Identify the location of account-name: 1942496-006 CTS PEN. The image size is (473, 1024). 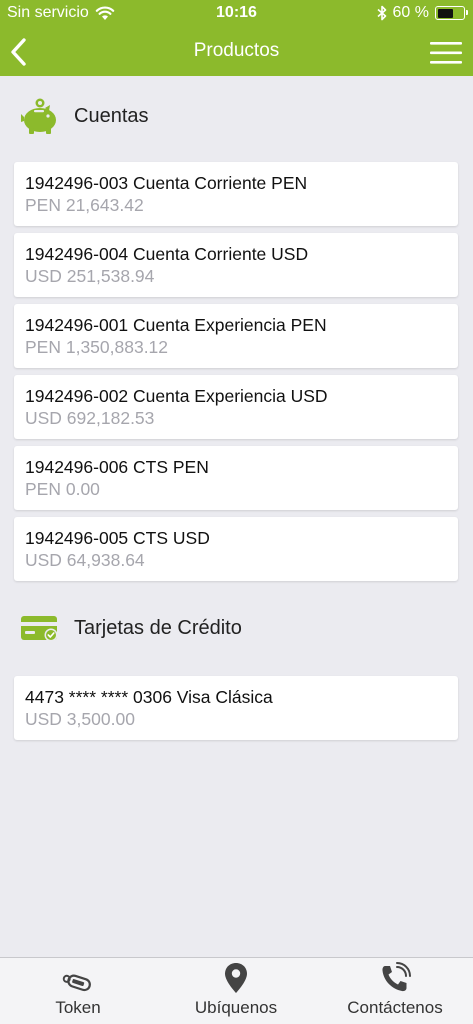
(117, 467).